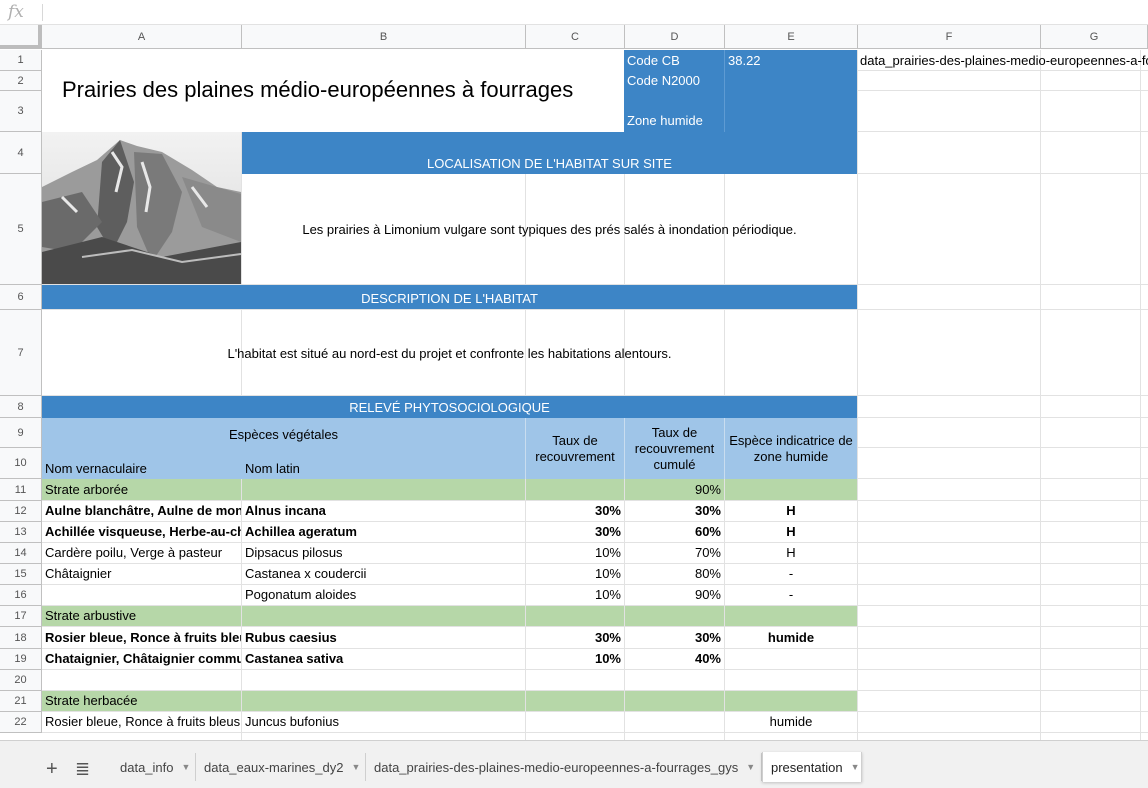 Image resolution: width=1148 pixels, height=788 pixels. Describe the element at coordinates (52, 769) in the screenshot. I see `add-sheet-icon: +` at that location.